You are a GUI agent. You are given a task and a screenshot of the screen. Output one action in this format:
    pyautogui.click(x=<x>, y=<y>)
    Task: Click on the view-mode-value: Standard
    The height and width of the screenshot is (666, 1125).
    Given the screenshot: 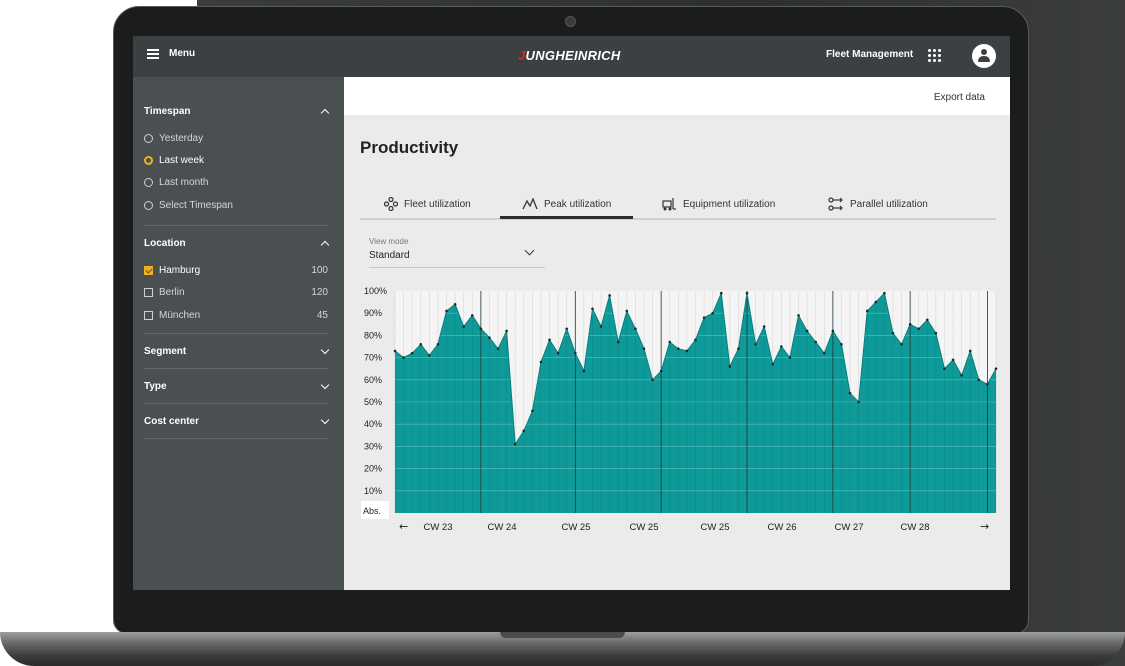 What is the action you would take?
    pyautogui.click(x=389, y=255)
    